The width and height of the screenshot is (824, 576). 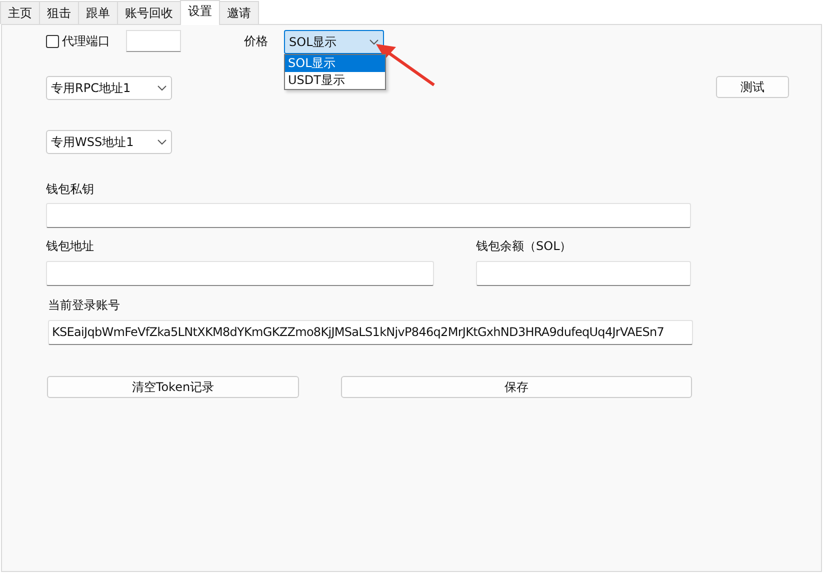 I want to click on clear-token-button: 清空Token记录, so click(x=173, y=387).